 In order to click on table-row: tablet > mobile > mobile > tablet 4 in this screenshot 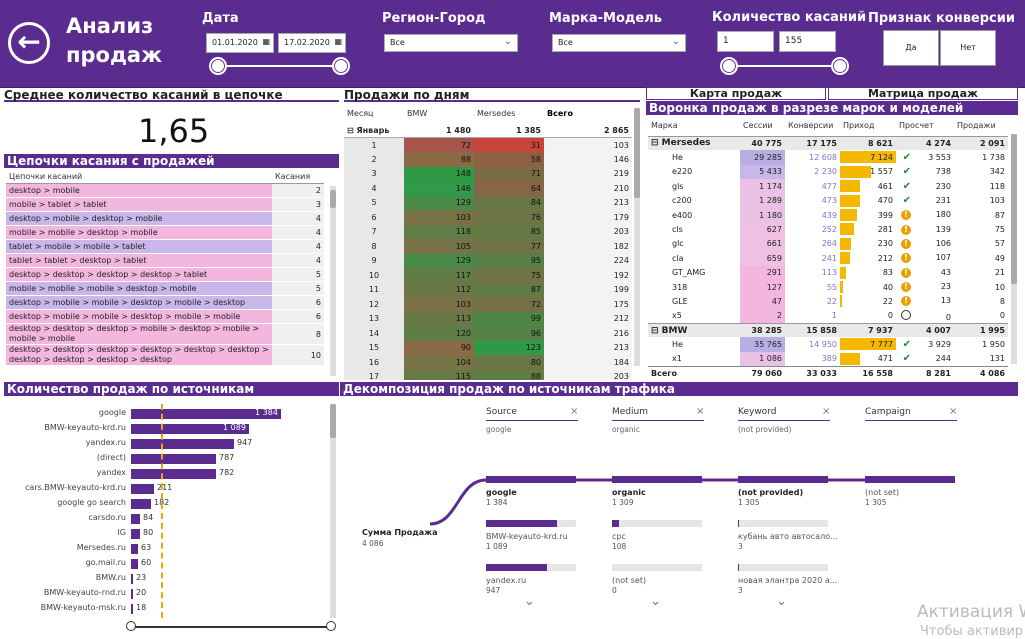, I will do `click(165, 246)`.